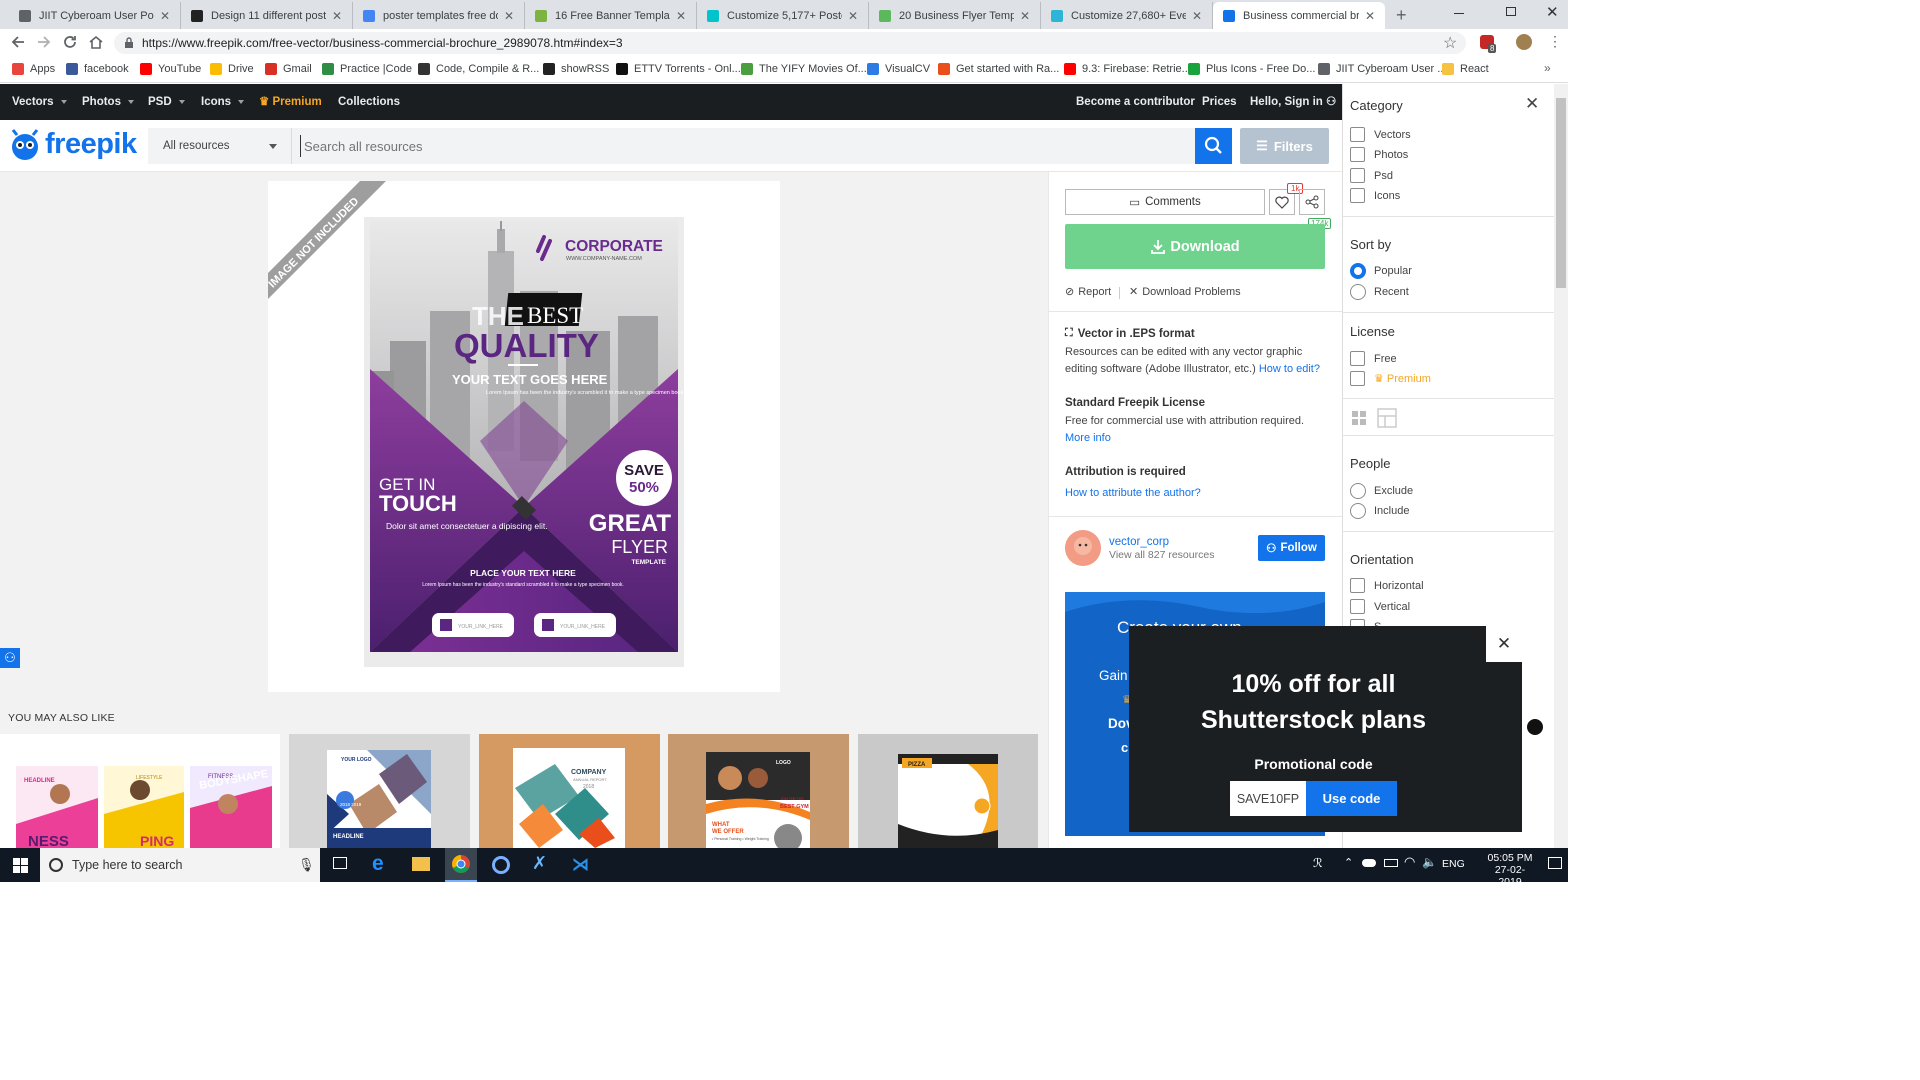 The image size is (1920, 1080). Describe the element at coordinates (740, 146) in the screenshot. I see `search-input` at that location.